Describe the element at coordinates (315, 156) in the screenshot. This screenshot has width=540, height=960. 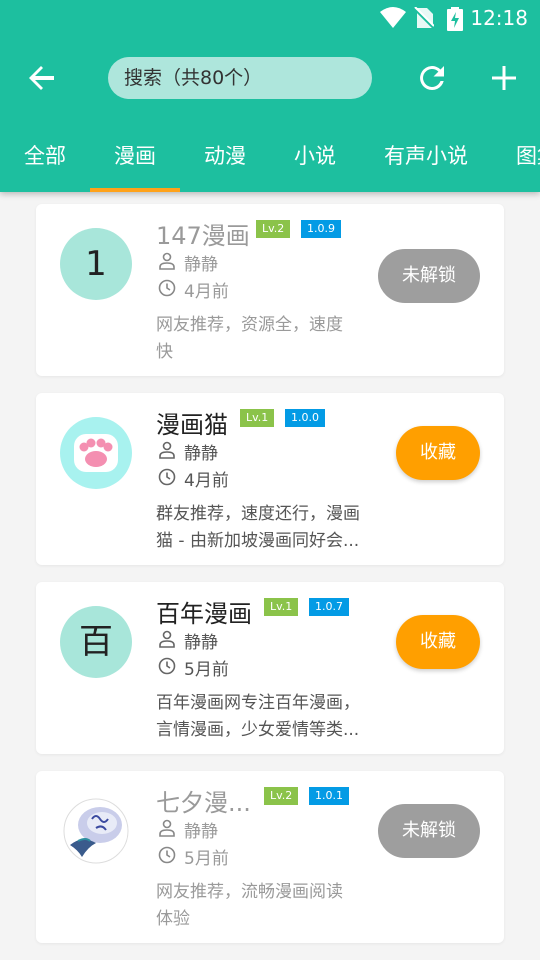
I see `tab-novels: 小说` at that location.